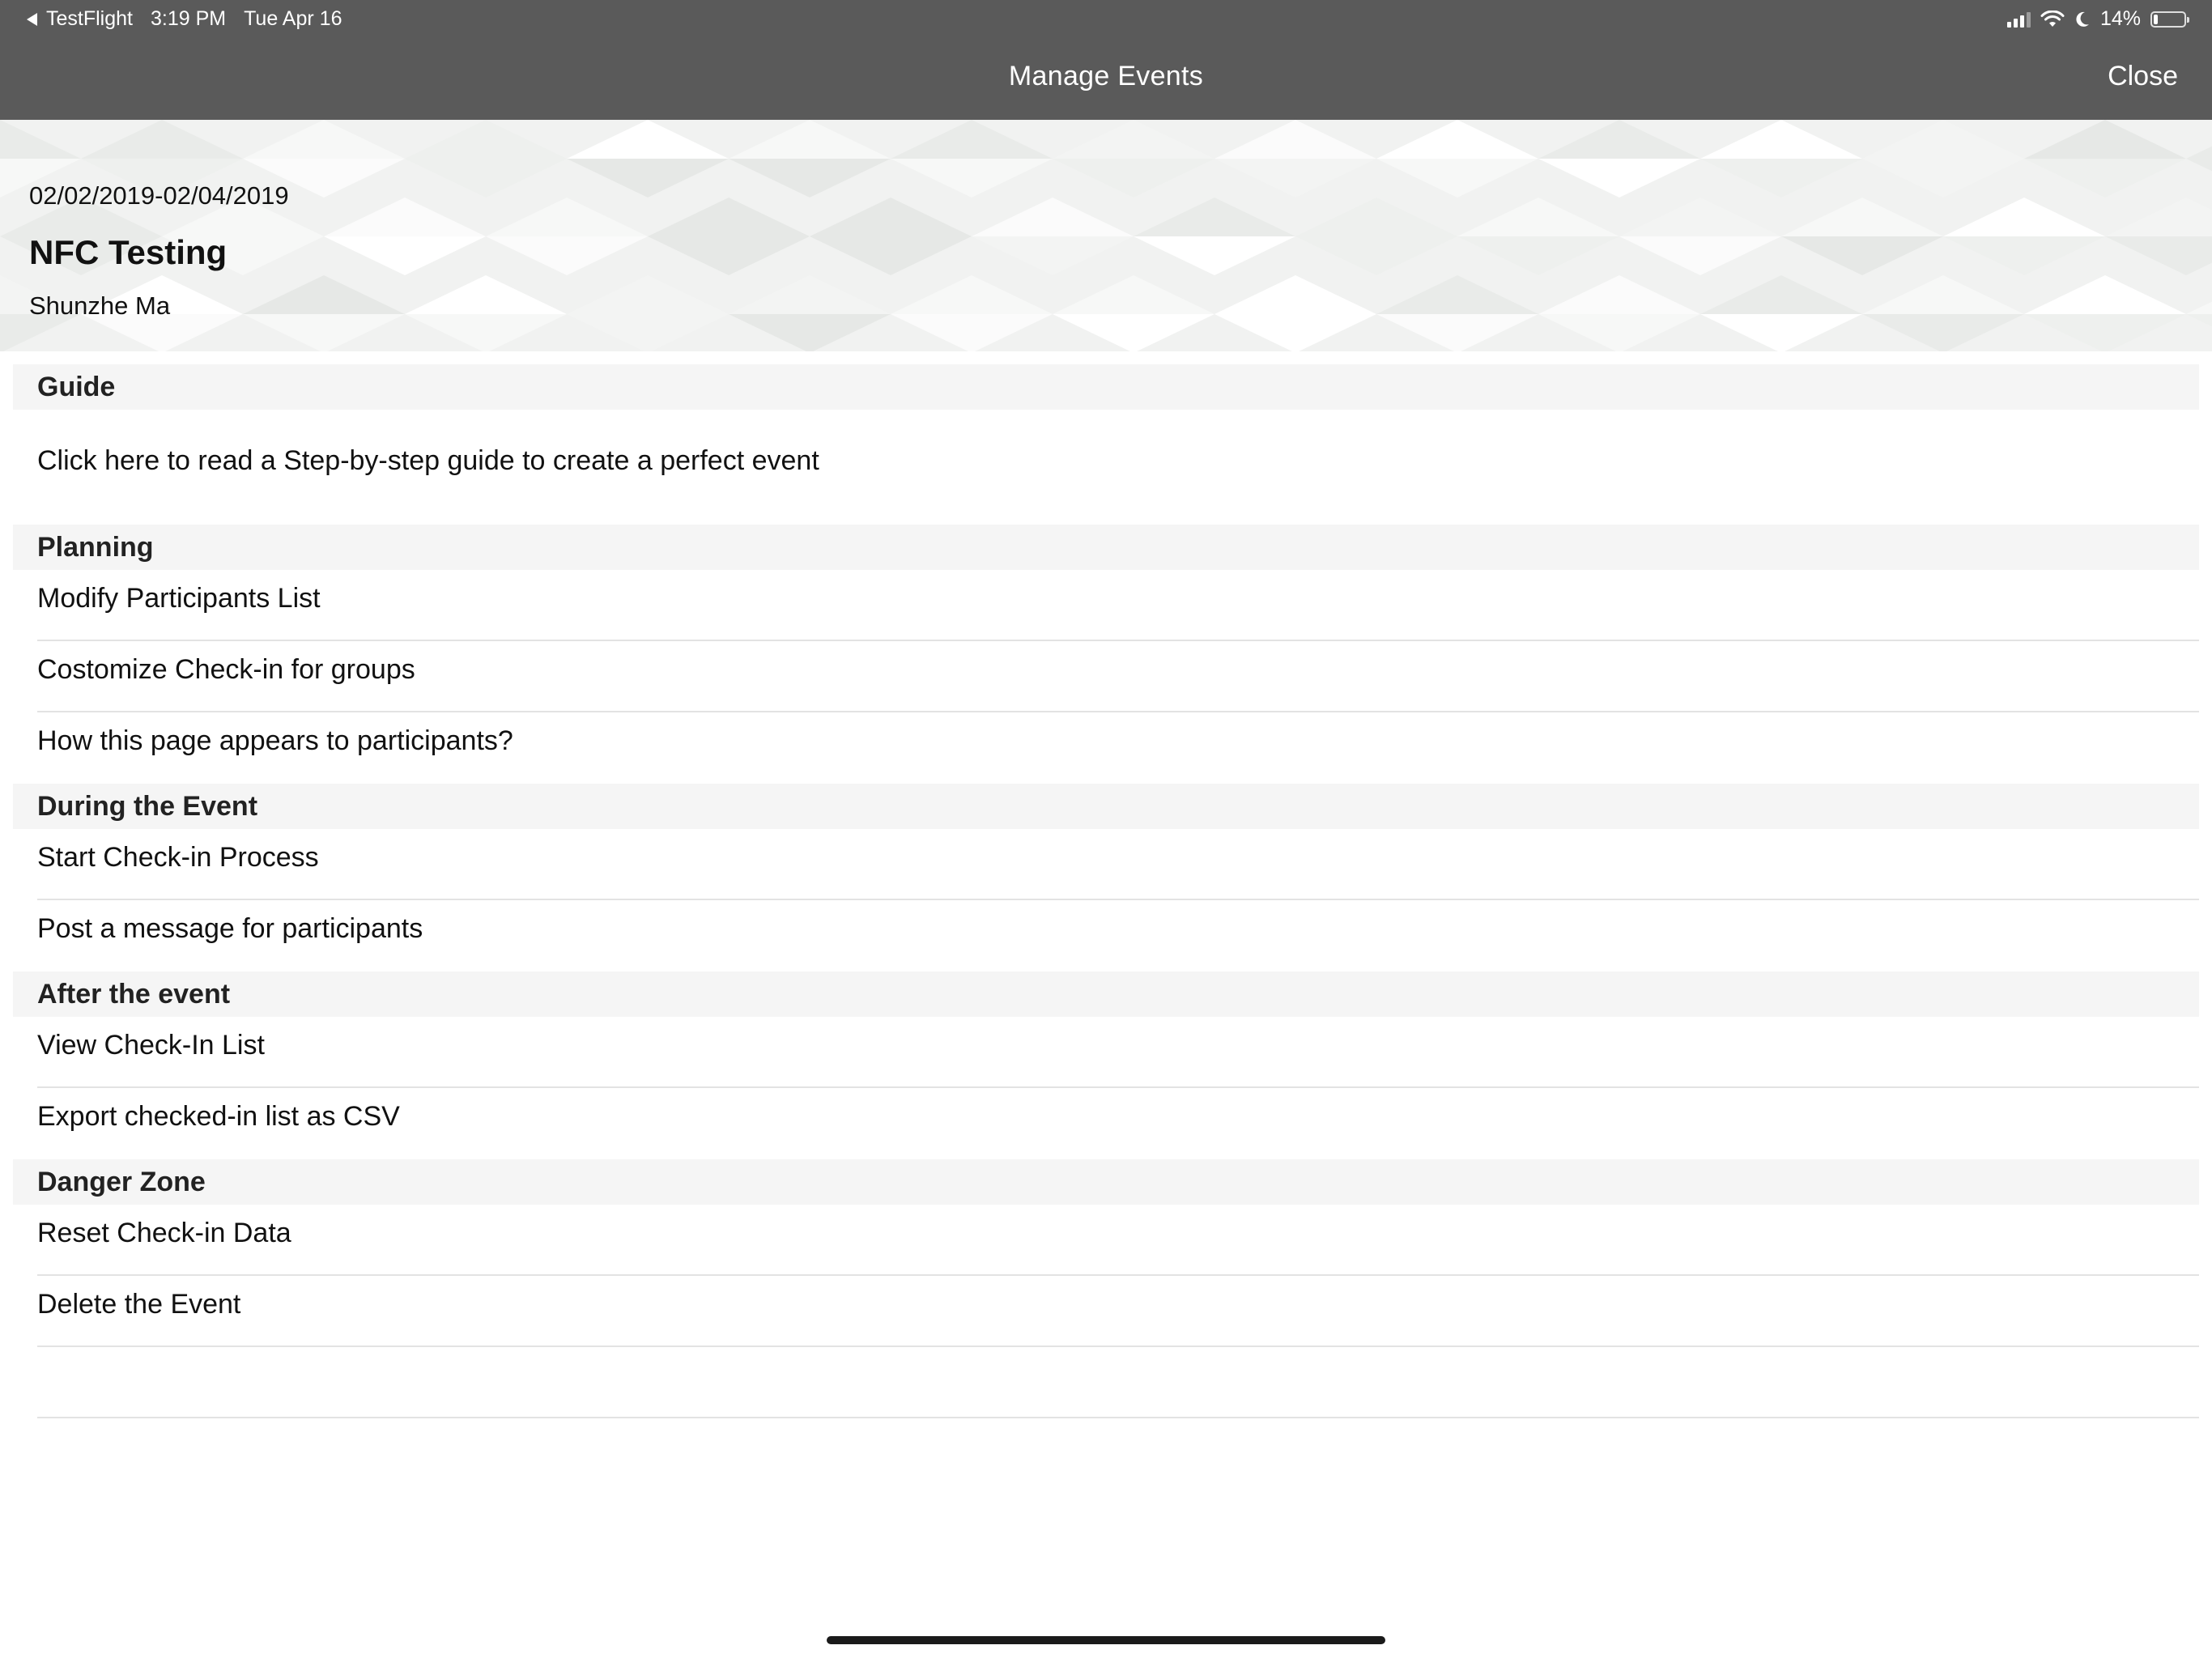 The width and height of the screenshot is (2212, 1658). What do you see at coordinates (230, 929) in the screenshot?
I see `menu-item-label: Post a message for participants` at bounding box center [230, 929].